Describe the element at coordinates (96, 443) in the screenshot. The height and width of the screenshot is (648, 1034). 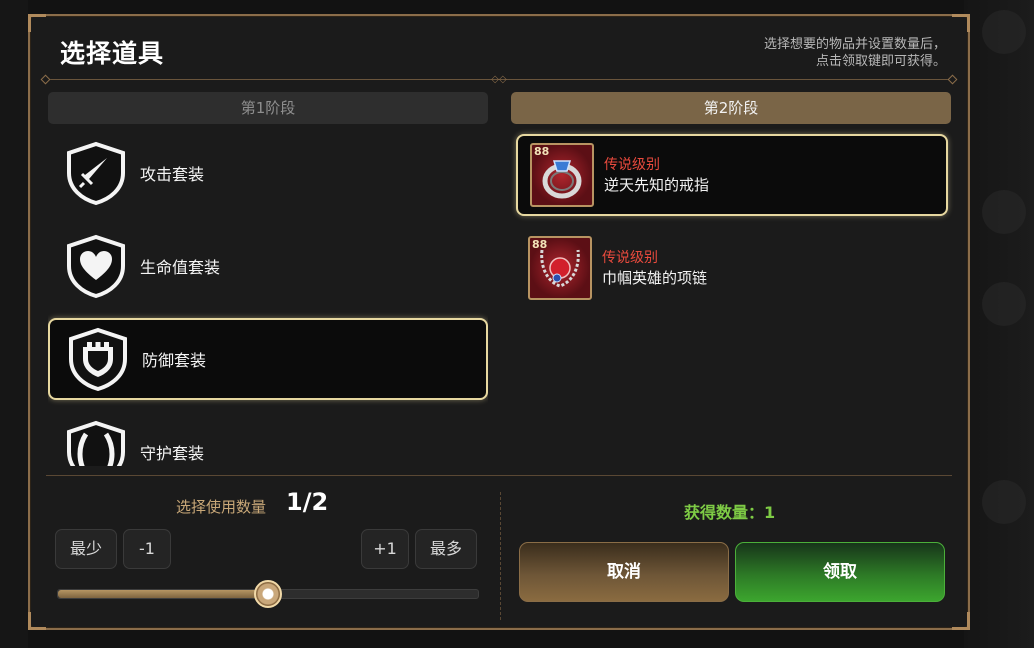
I see `guard-shield-icon` at that location.